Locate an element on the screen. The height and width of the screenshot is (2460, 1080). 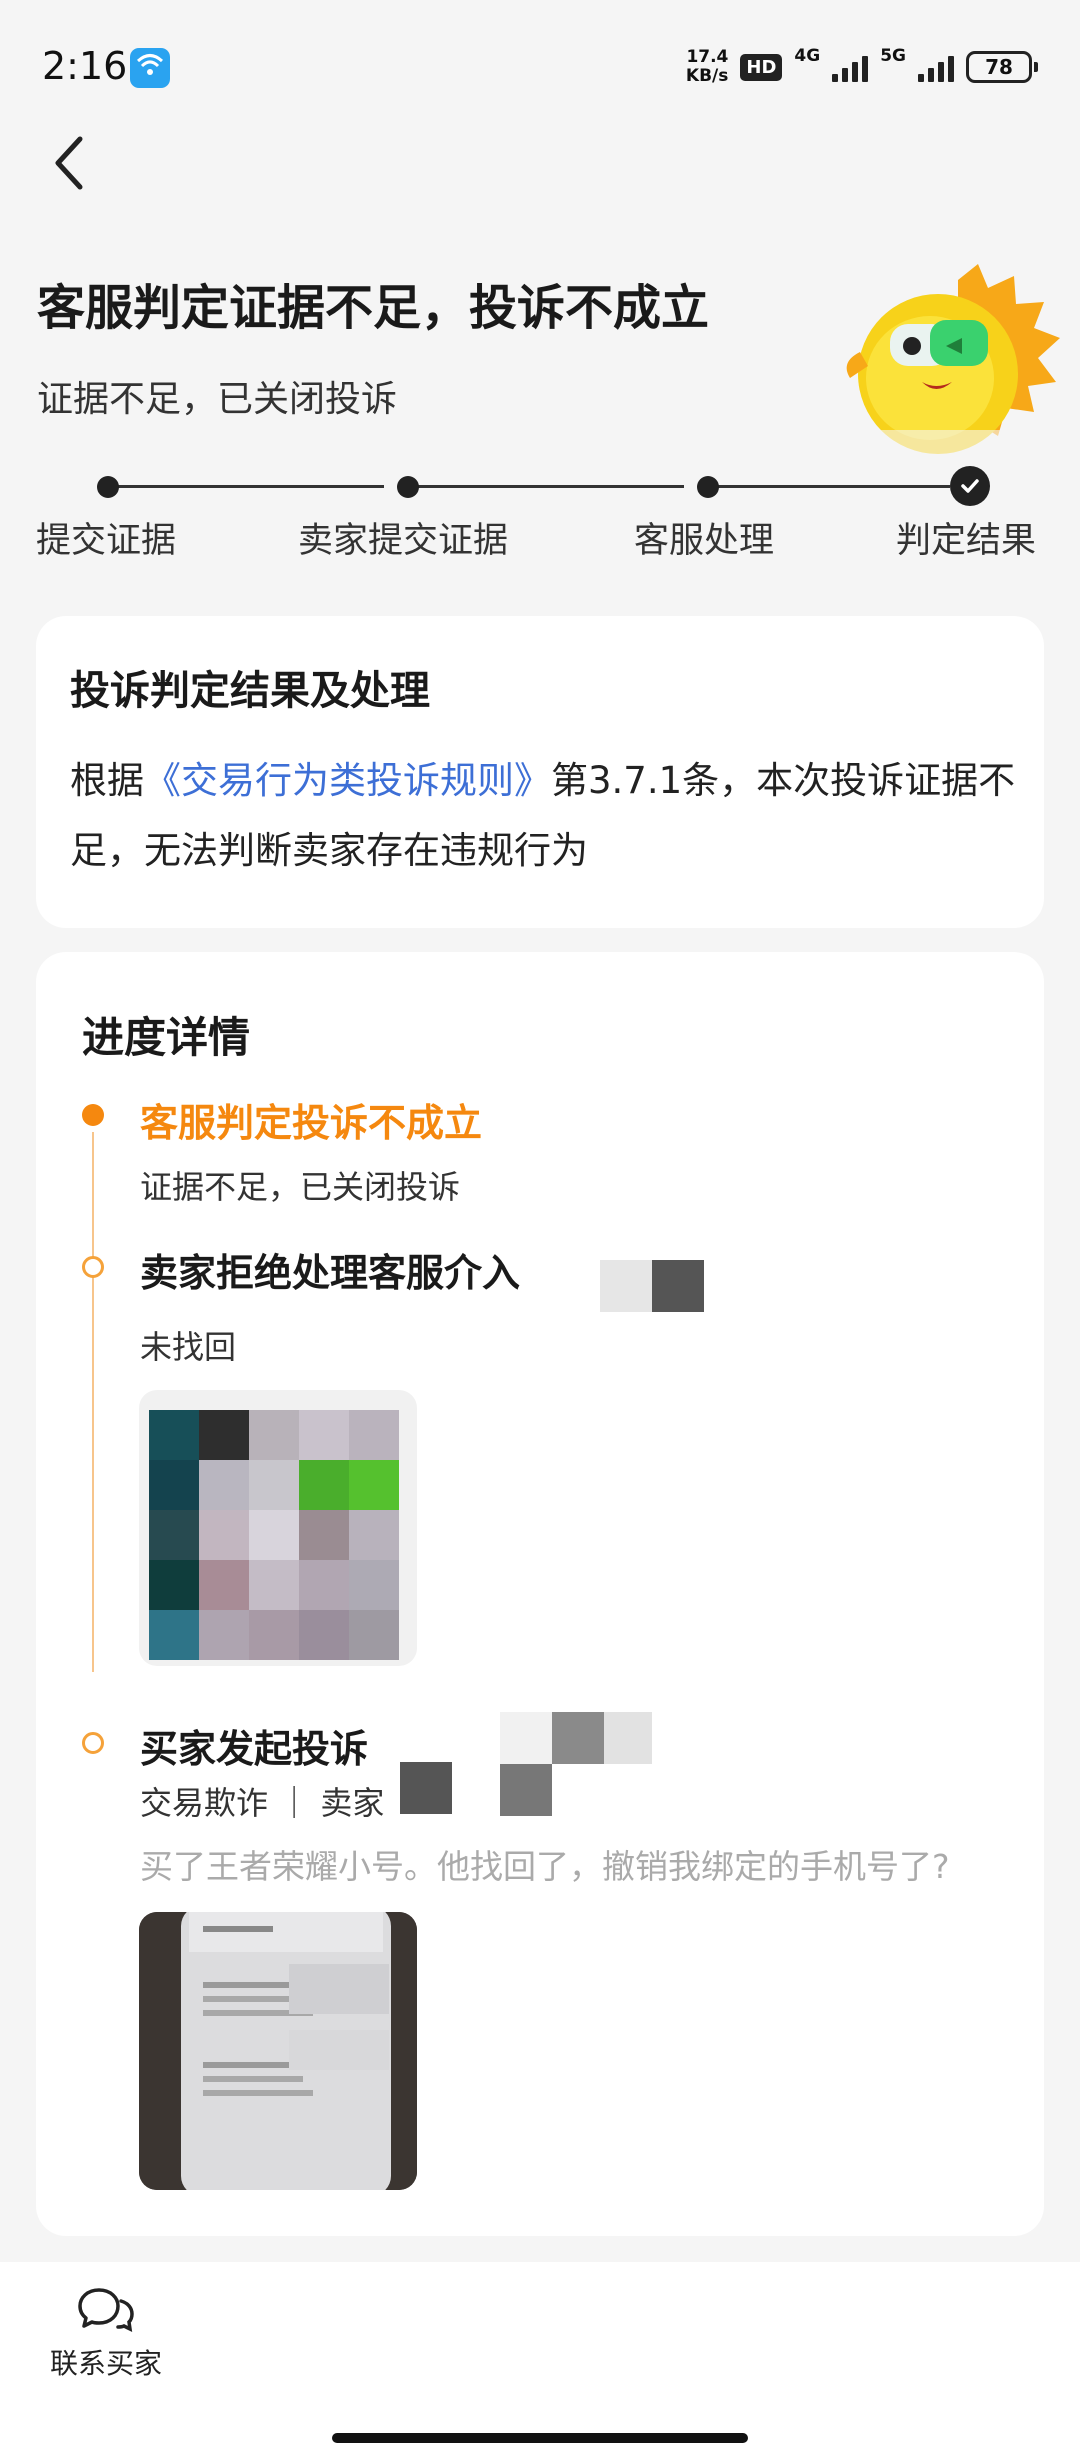
rule-link: 《交易行为类投诉规则》 is located at coordinates (347, 780).